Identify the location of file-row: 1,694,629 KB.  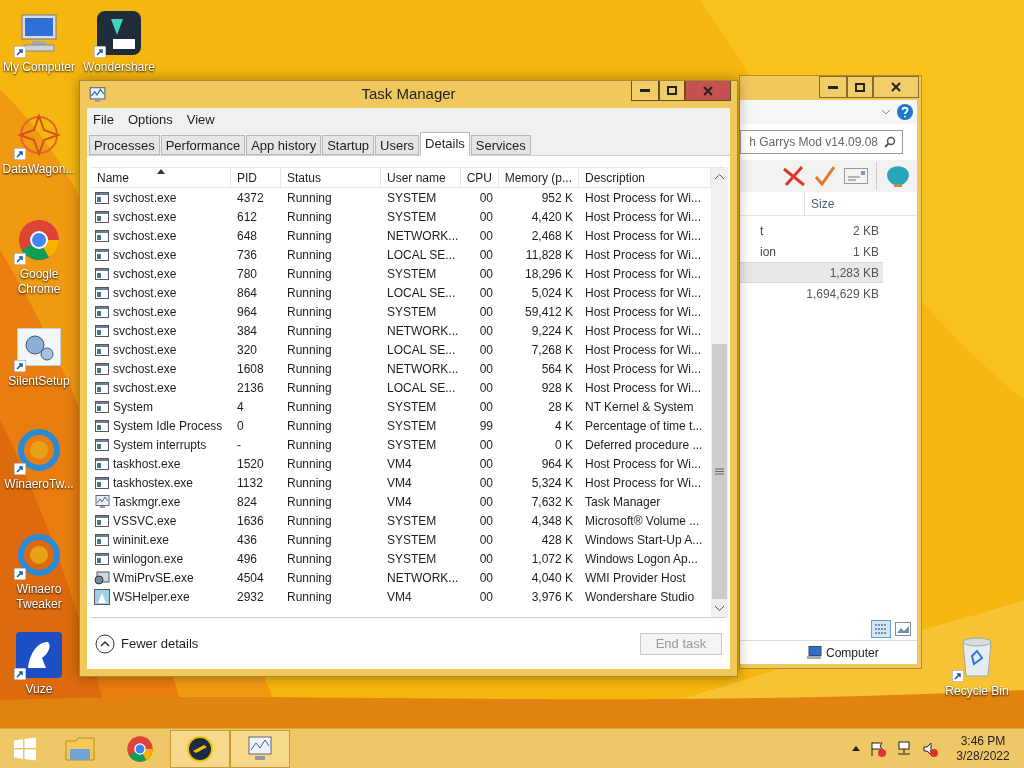
(811, 293).